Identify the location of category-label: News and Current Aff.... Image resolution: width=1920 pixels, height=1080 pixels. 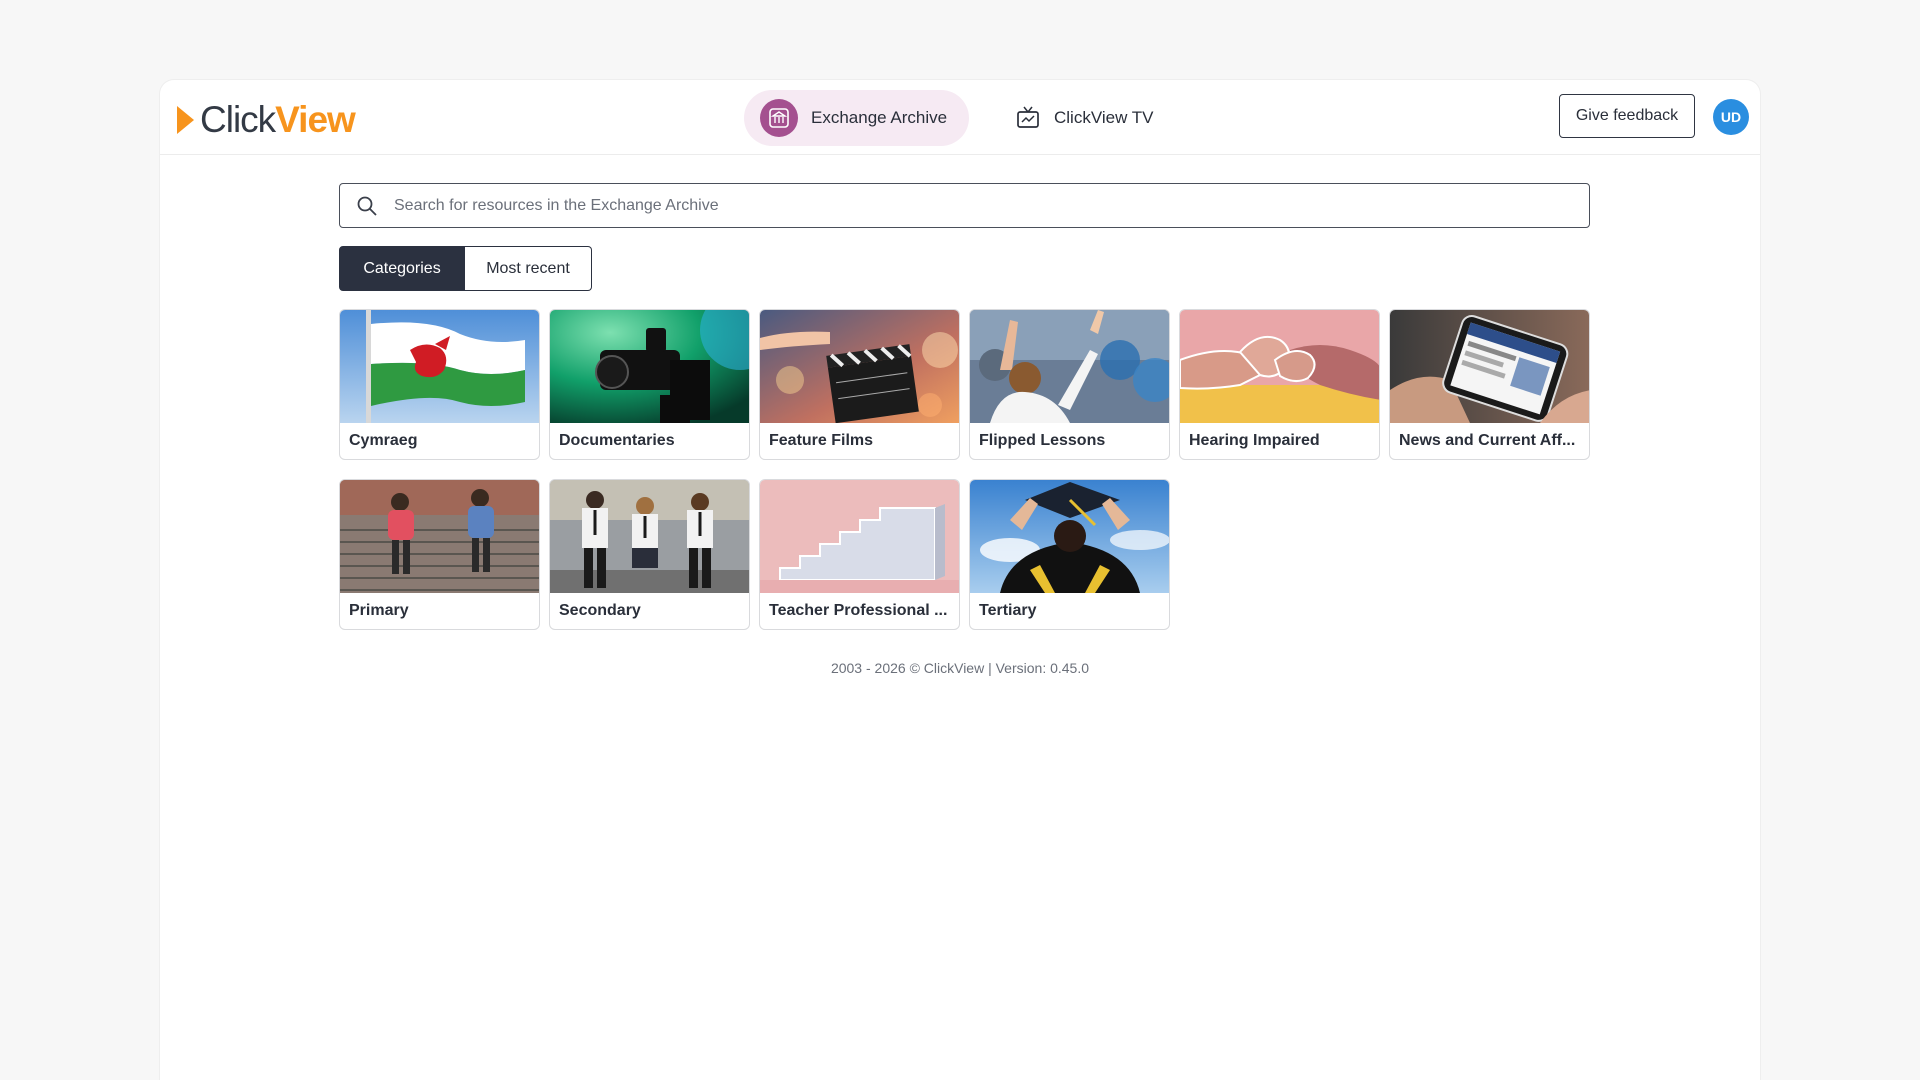
(1487, 440).